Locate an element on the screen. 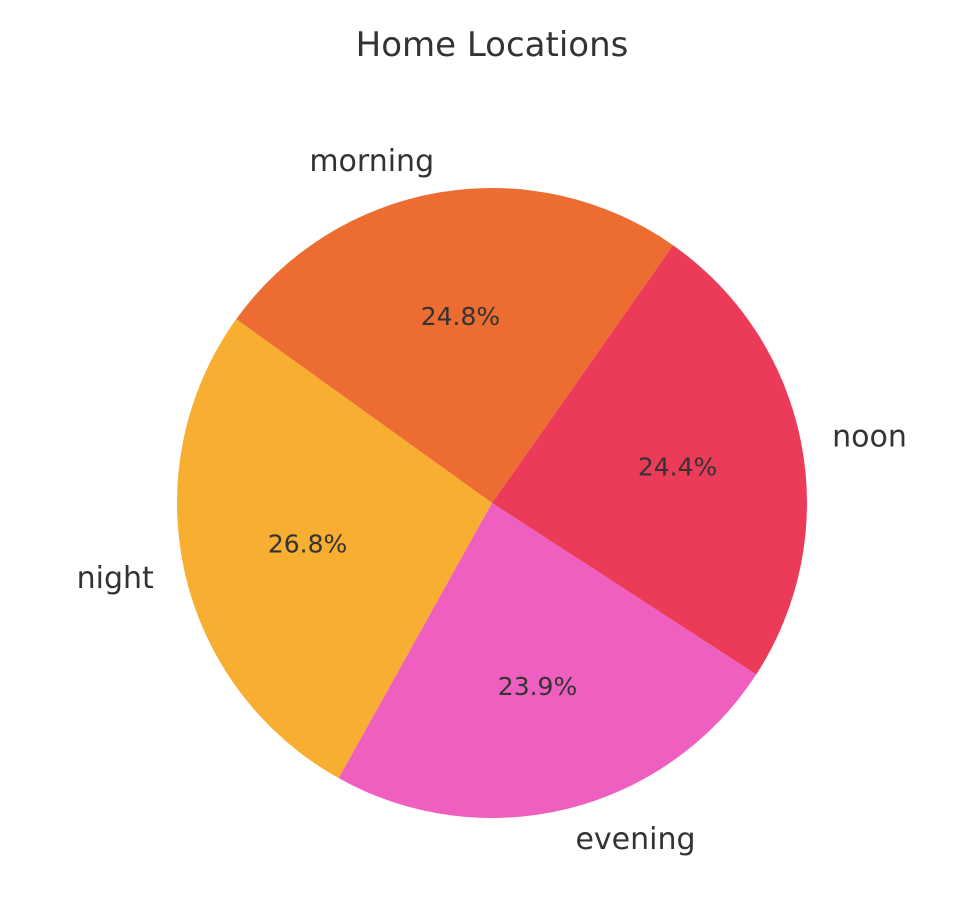  slice-pct-noon: 24.4% is located at coordinates (677, 467).